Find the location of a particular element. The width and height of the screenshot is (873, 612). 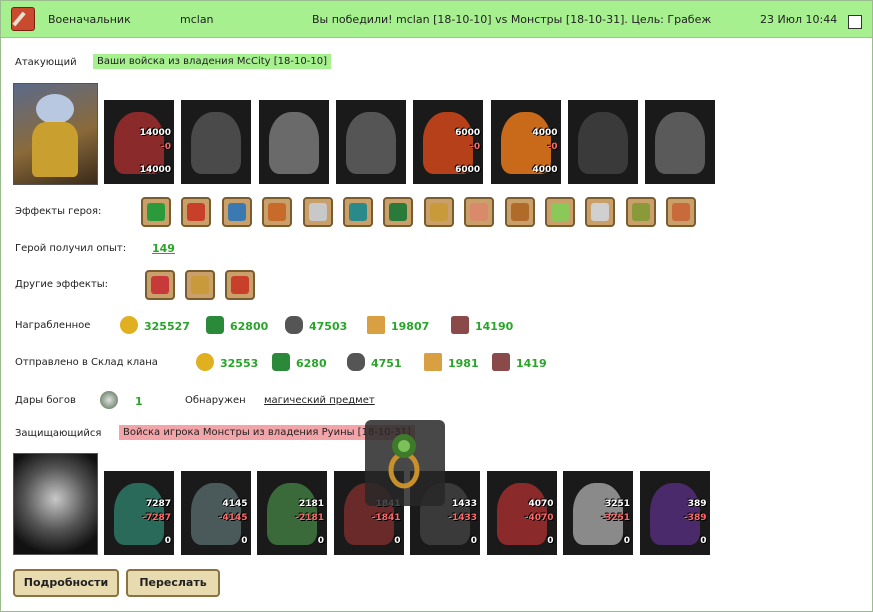

coins-effect-glyph is located at coordinates (200, 285).